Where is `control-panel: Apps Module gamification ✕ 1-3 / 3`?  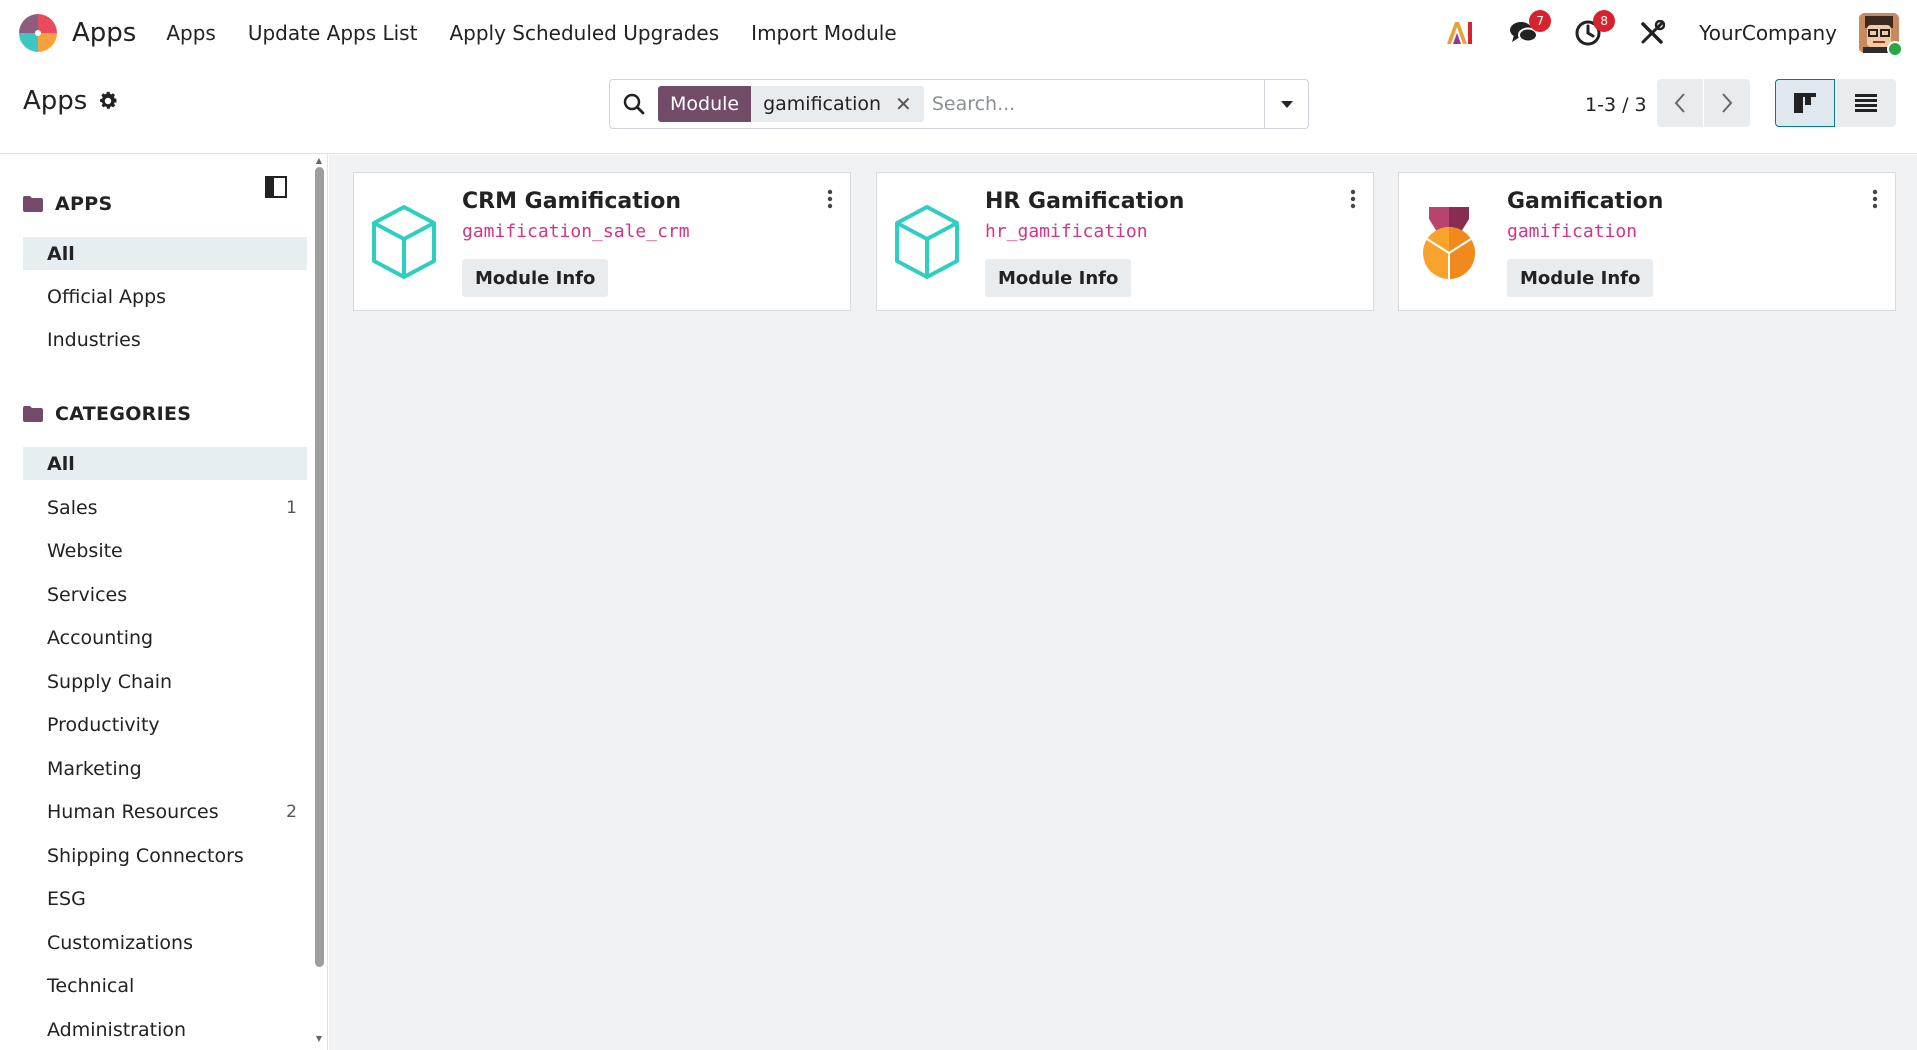
control-panel: Apps Module gamification ✕ 1-3 / 3 is located at coordinates (958, 110).